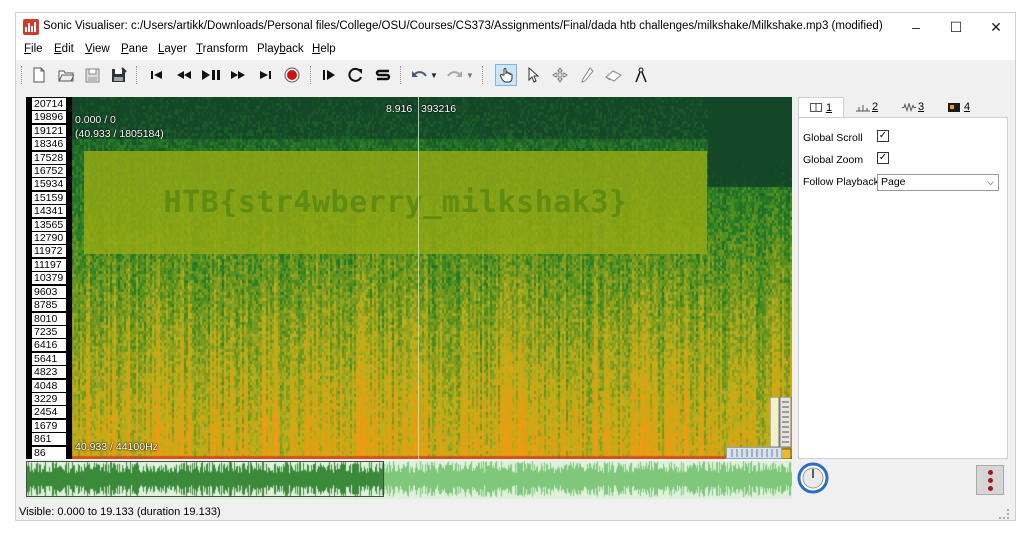 The height and width of the screenshot is (547, 1027). Describe the element at coordinates (33, 49) in the screenshot. I see `menu-file: File` at that location.